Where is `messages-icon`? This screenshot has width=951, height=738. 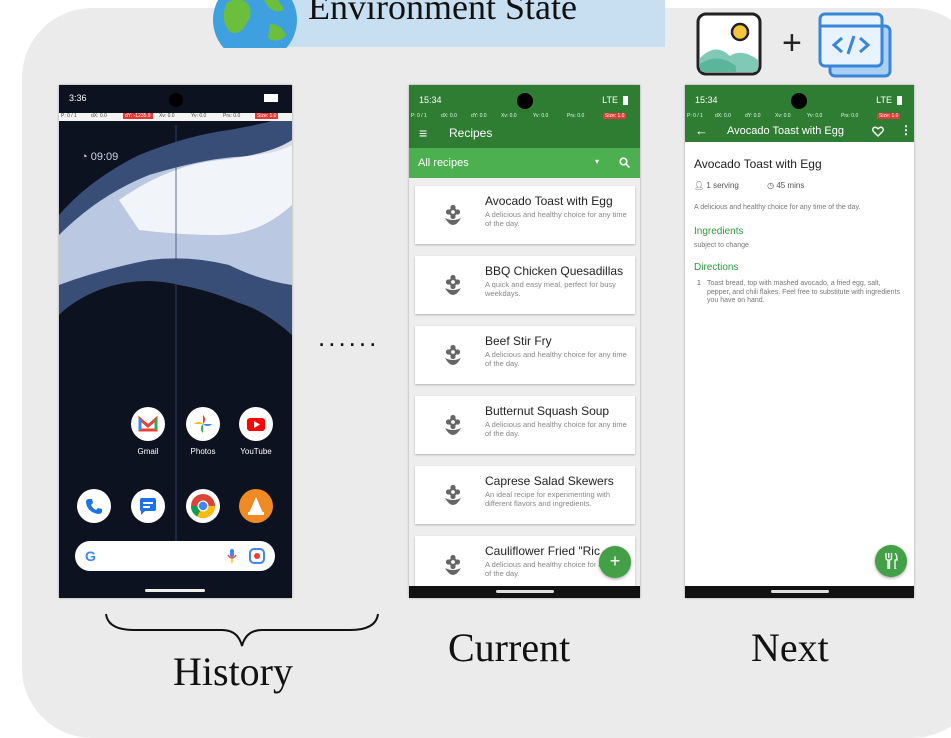
messages-icon is located at coordinates (148, 506).